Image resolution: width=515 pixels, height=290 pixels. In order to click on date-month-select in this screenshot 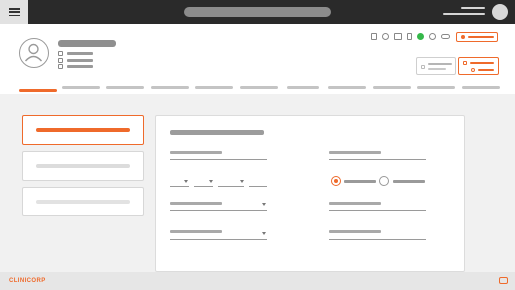, I will do `click(203, 186)`.